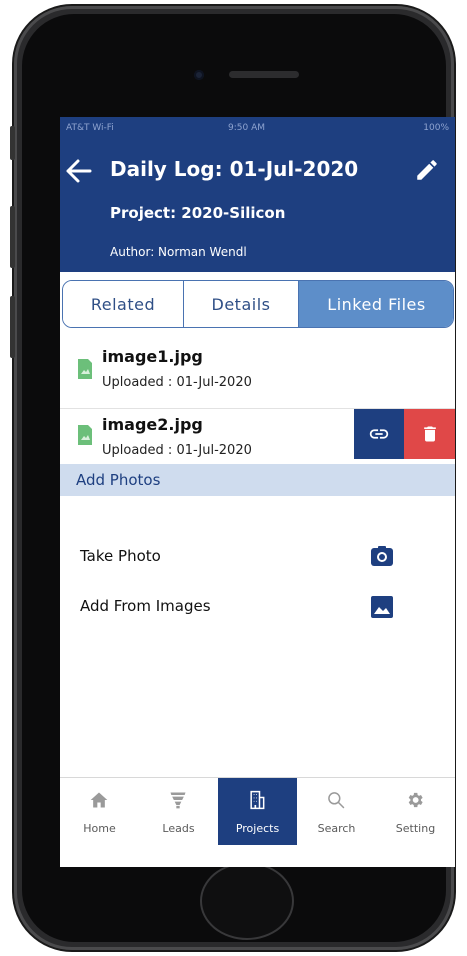 The height and width of the screenshot is (956, 467). Describe the element at coordinates (415, 800) in the screenshot. I see `gear-icon` at that location.